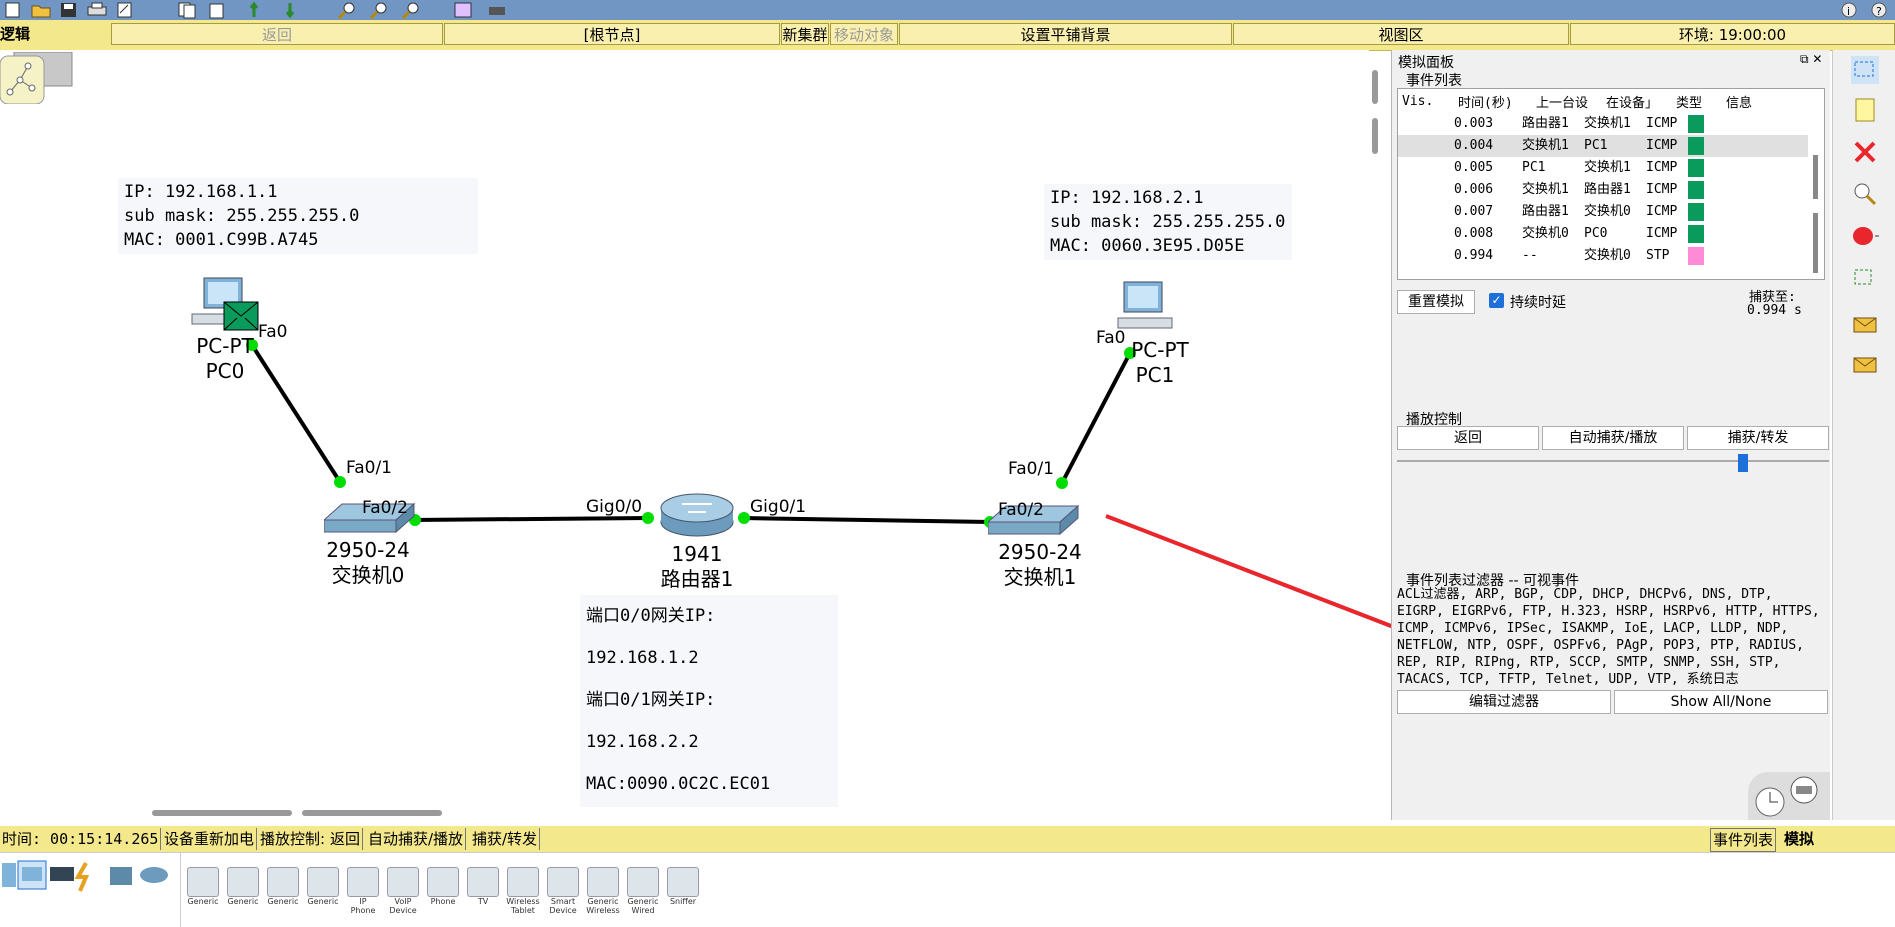 The image size is (1895, 927). I want to click on col-at-device: 在设备」, so click(1637, 101).